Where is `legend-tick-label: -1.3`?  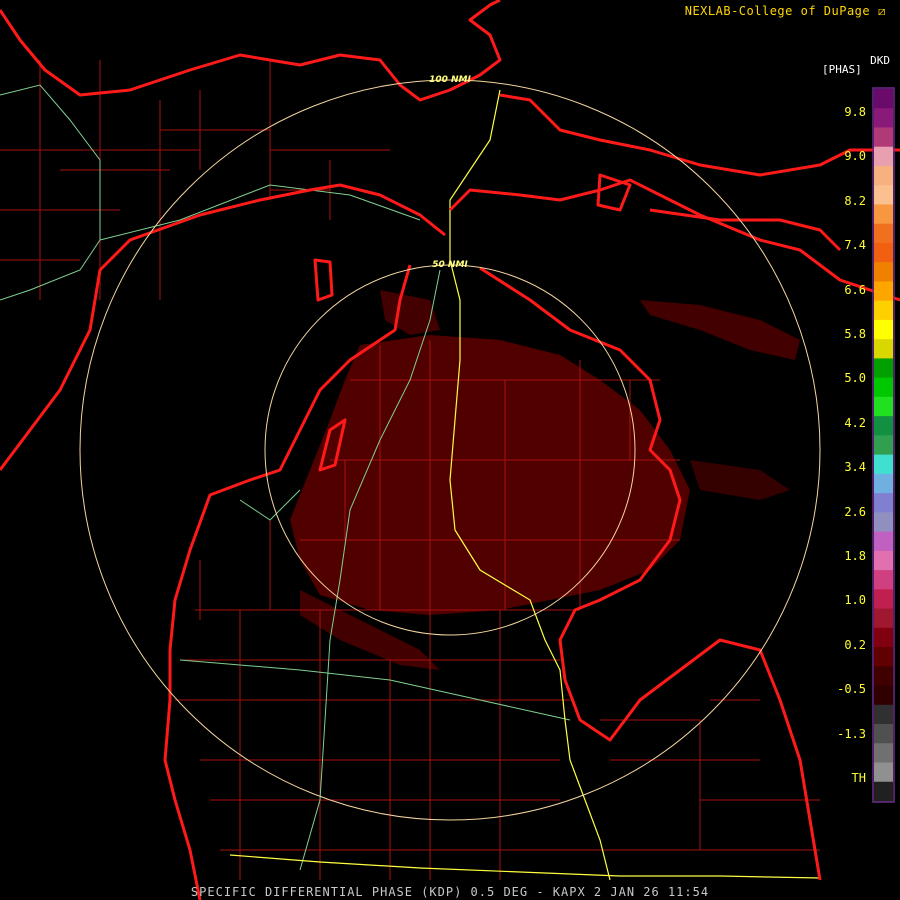 legend-tick-label: -1.3 is located at coordinates (851, 733).